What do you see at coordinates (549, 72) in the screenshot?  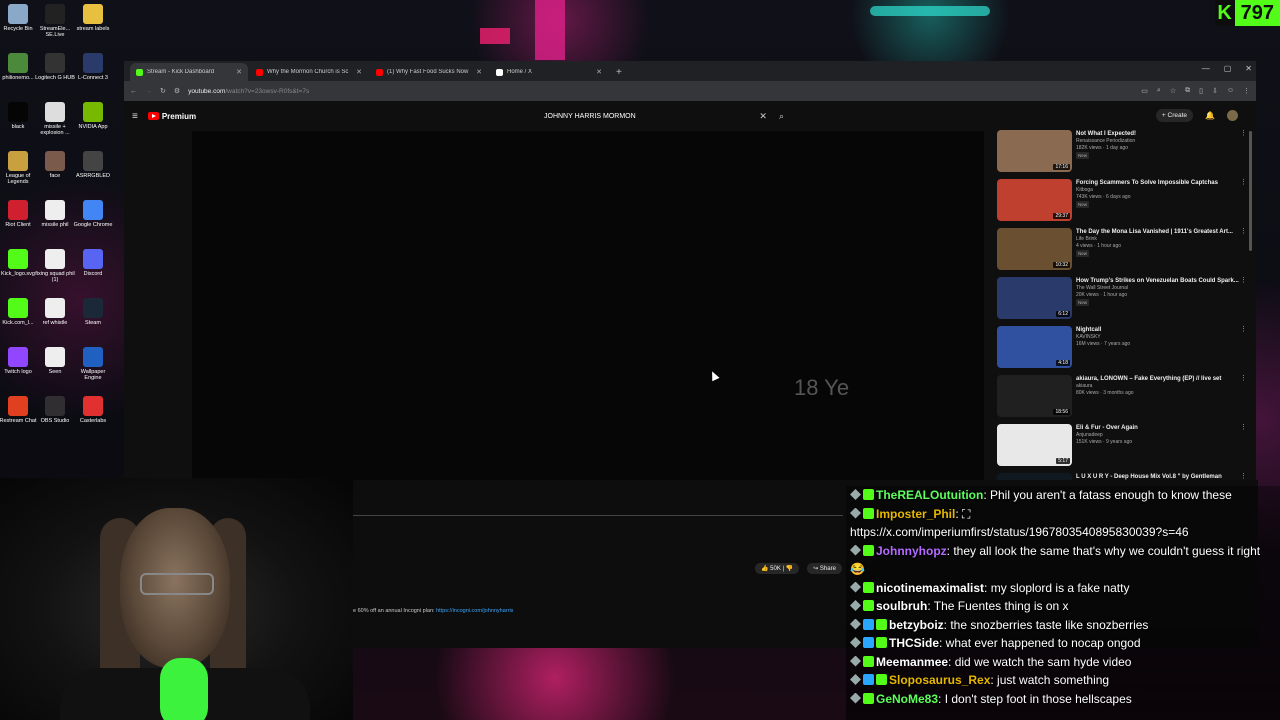 I see `browser-tab: Home / X ✕` at bounding box center [549, 72].